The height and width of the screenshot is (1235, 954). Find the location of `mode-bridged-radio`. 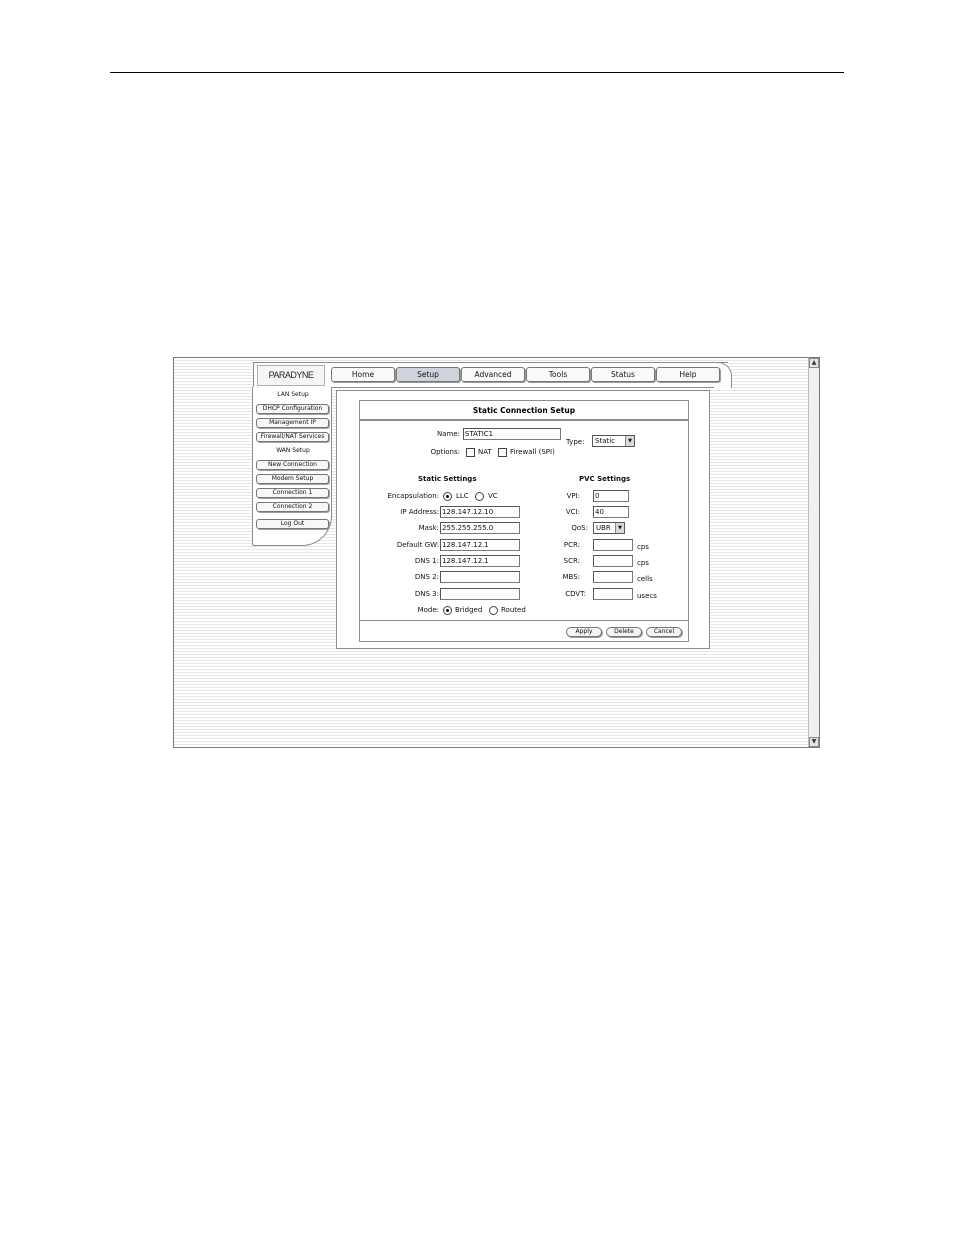

mode-bridged-radio is located at coordinates (447, 610).